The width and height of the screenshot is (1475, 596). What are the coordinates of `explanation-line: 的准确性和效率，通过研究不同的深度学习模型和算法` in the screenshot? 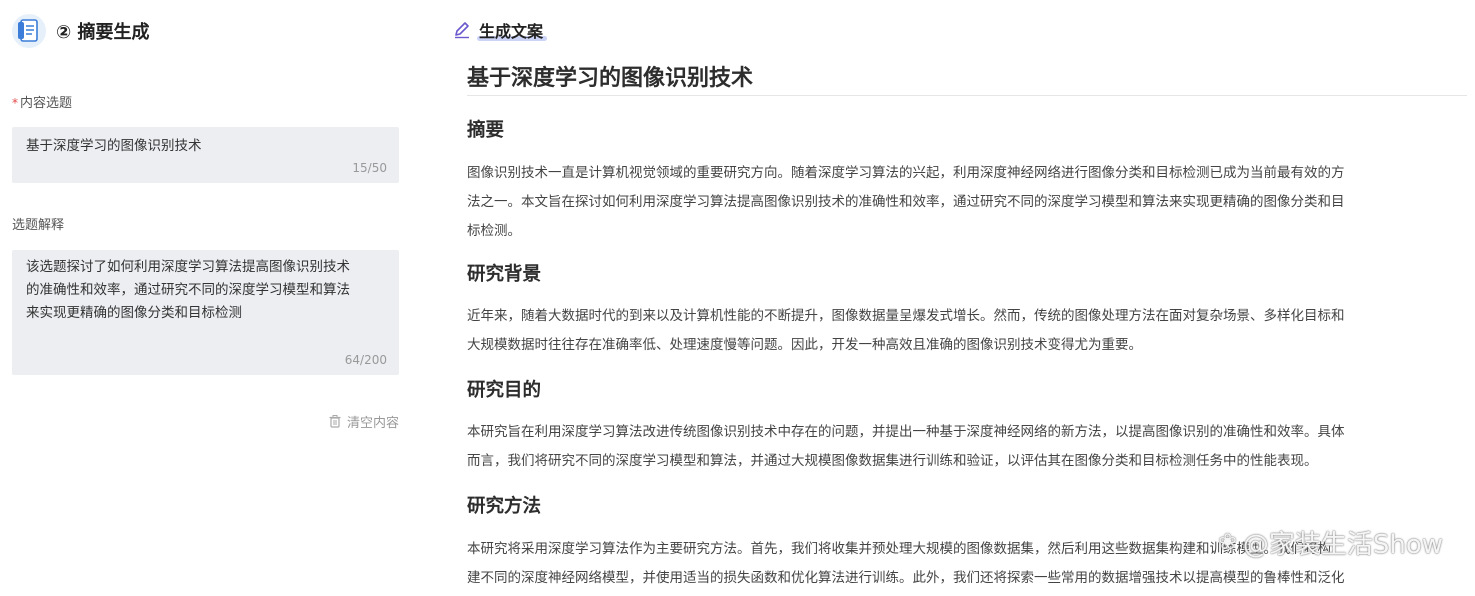 It's located at (188, 290).